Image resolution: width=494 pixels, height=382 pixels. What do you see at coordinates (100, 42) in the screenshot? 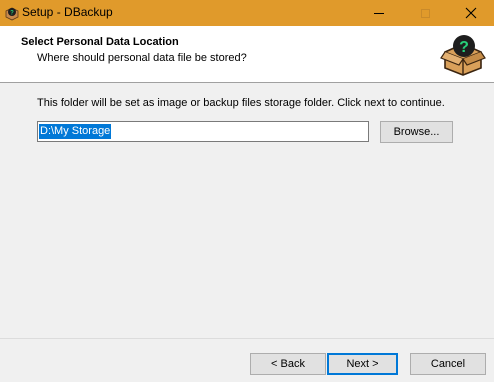
I see `page-title: Select Personal Data Location` at bounding box center [100, 42].